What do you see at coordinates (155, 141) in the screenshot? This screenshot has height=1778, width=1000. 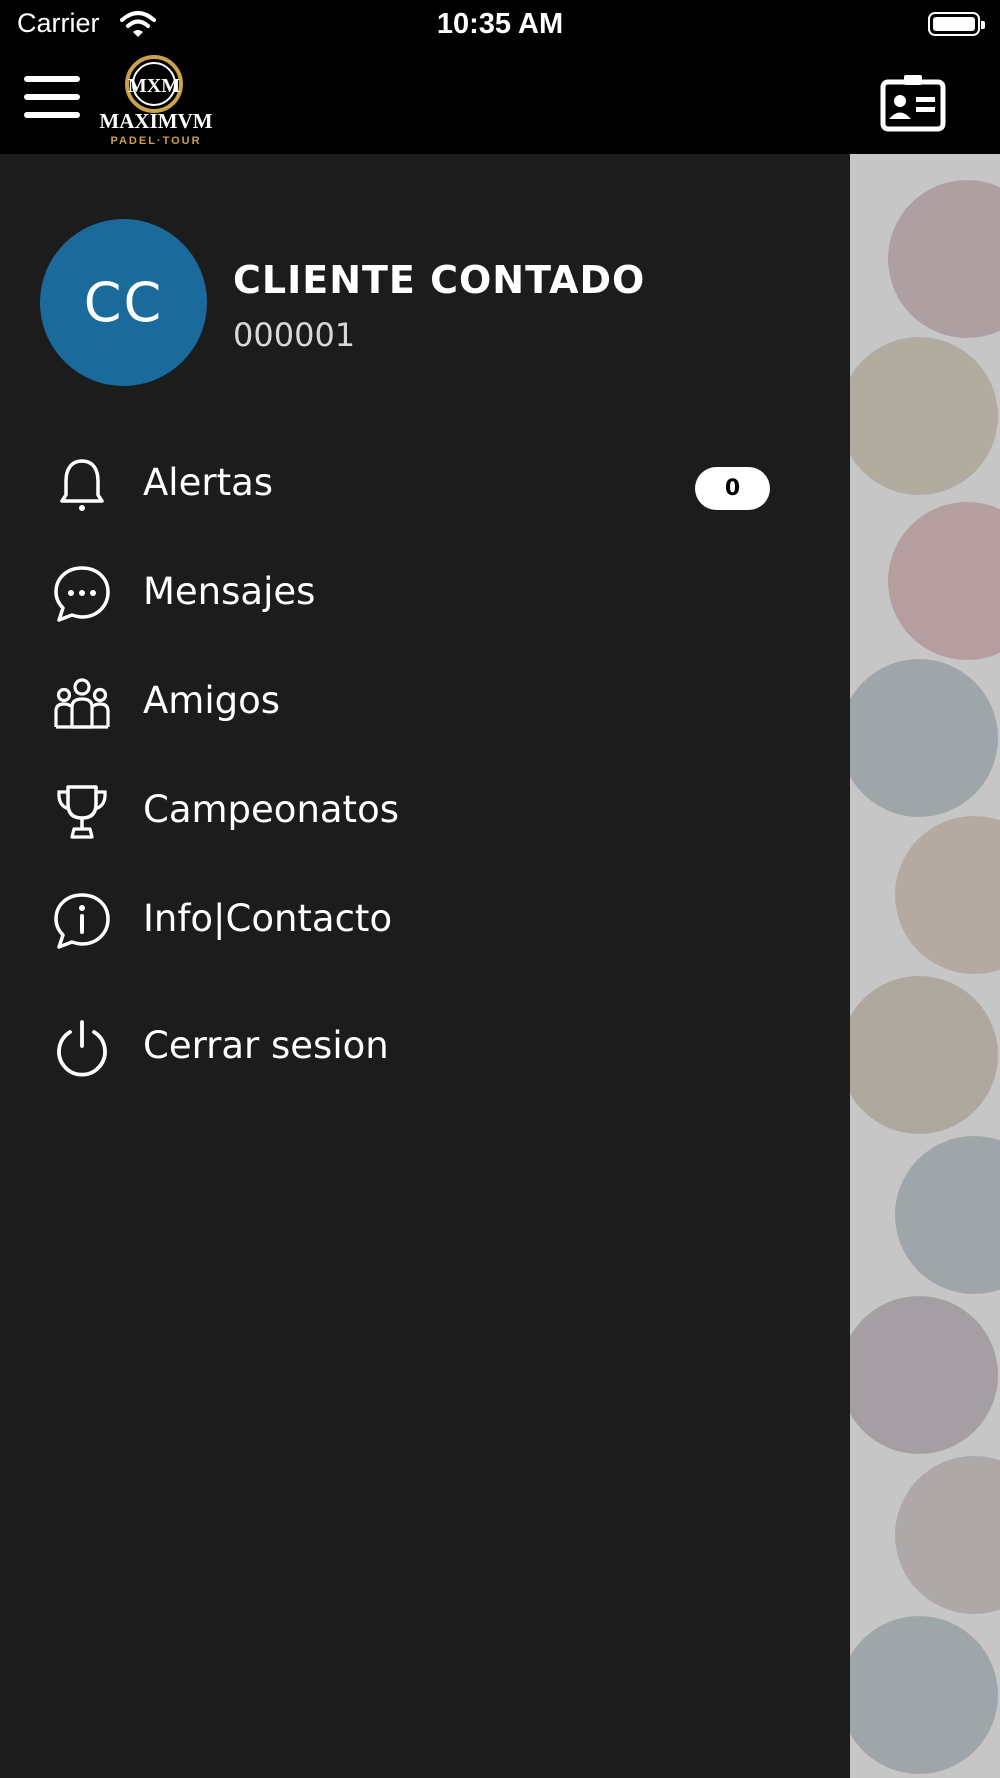 I see `svg-text: PADEL·TOUR` at bounding box center [155, 141].